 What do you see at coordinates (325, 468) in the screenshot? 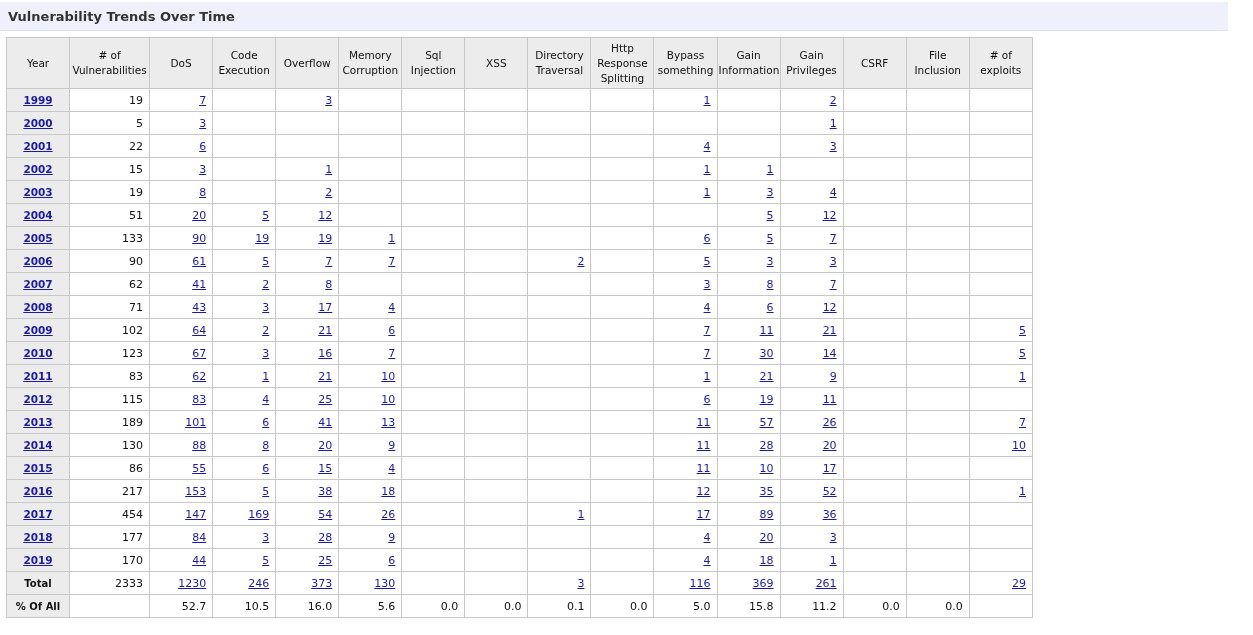
I see `count-link: 15` at bounding box center [325, 468].